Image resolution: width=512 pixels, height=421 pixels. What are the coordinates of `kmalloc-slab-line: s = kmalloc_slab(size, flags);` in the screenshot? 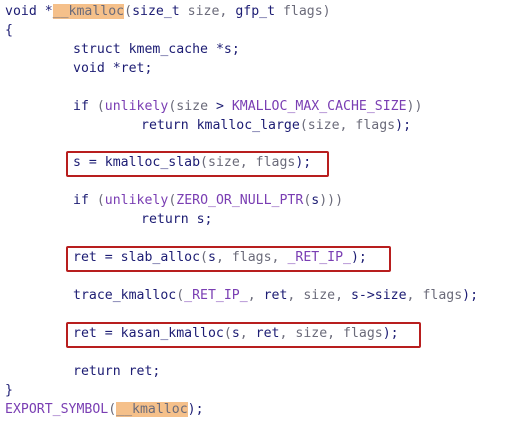 It's located at (192, 162).